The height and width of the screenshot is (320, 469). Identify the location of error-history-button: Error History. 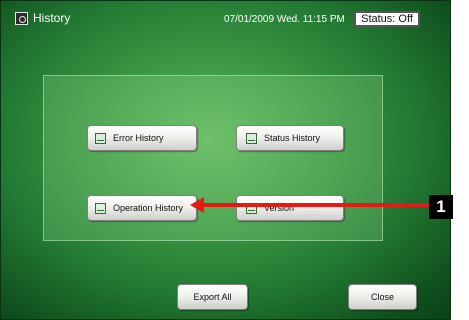
(142, 138).